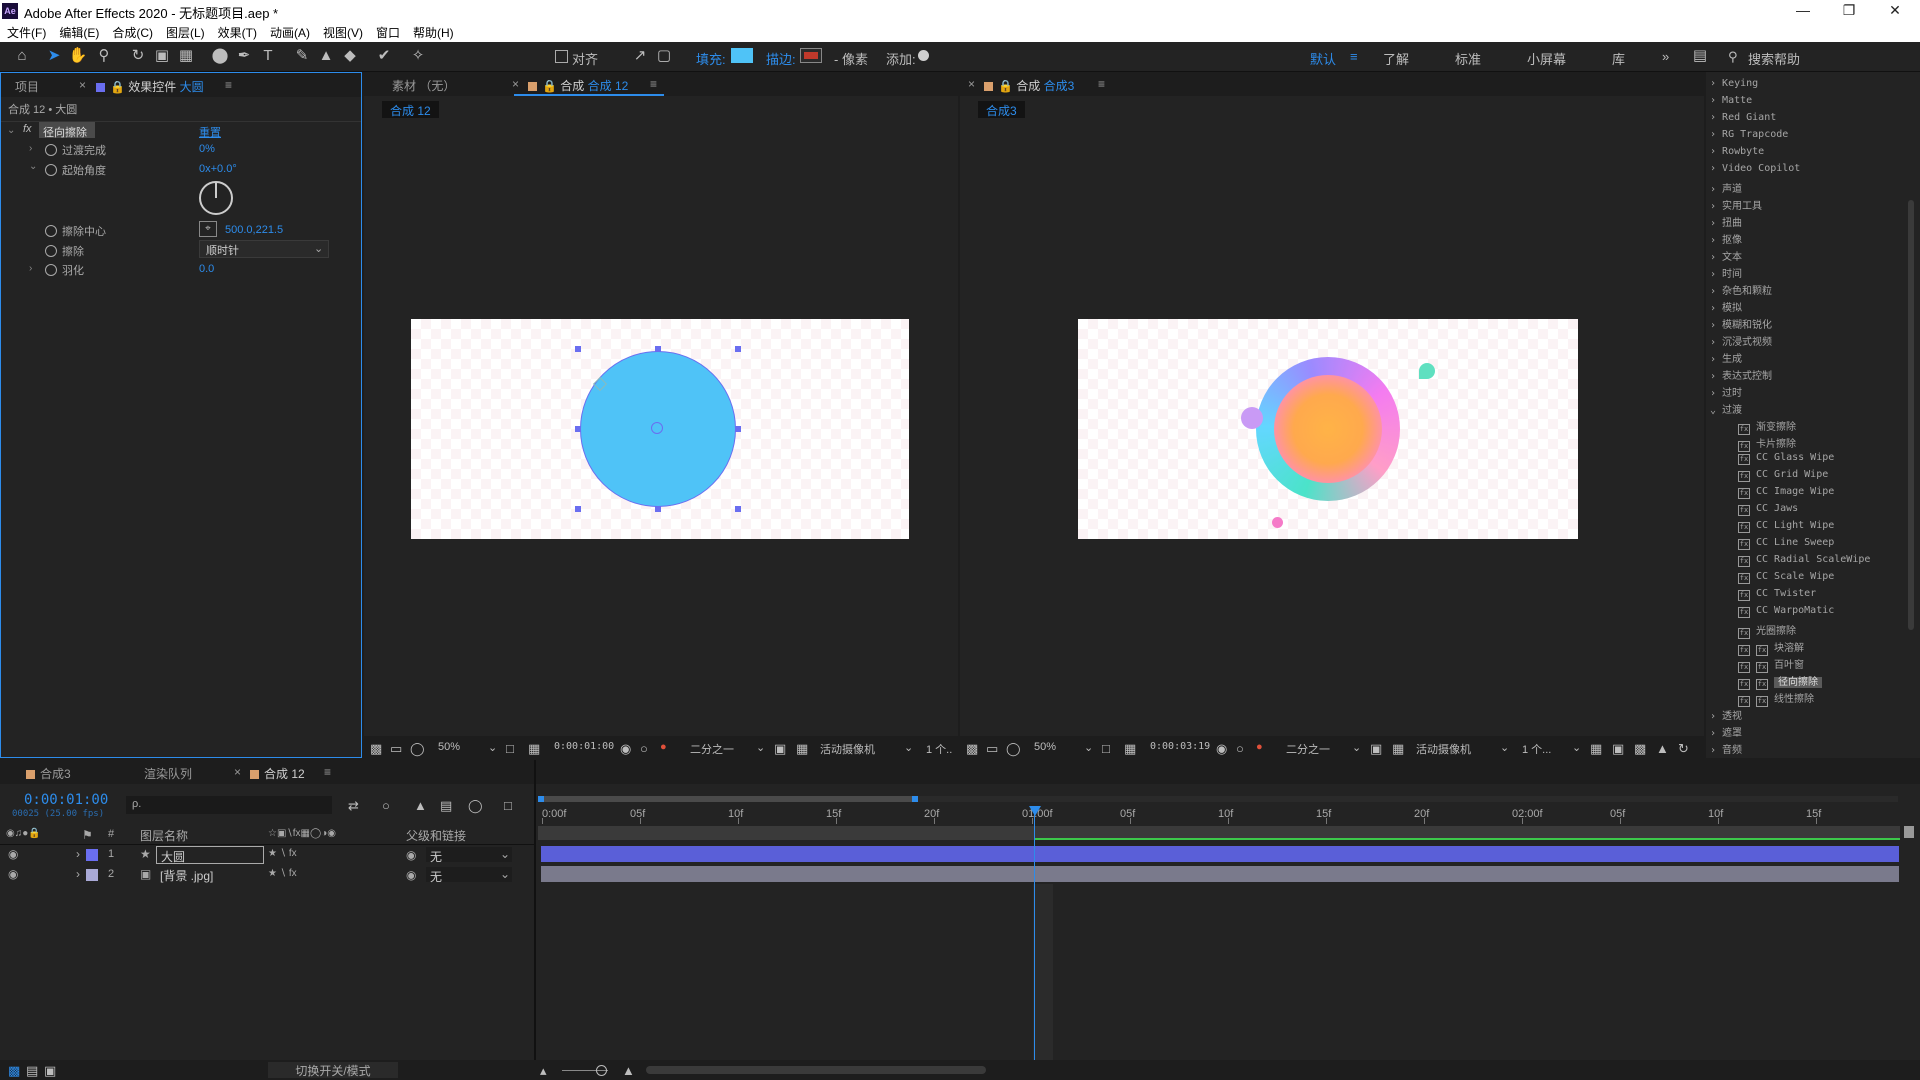 The height and width of the screenshot is (1080, 1920). Describe the element at coordinates (220, 56) in the screenshot. I see `ellipse-tool-icon: ⬤` at that location.